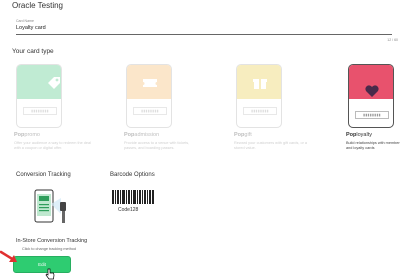 The height and width of the screenshot is (280, 400). Describe the element at coordinates (372, 91) in the screenshot. I see `heart-icon` at that location.